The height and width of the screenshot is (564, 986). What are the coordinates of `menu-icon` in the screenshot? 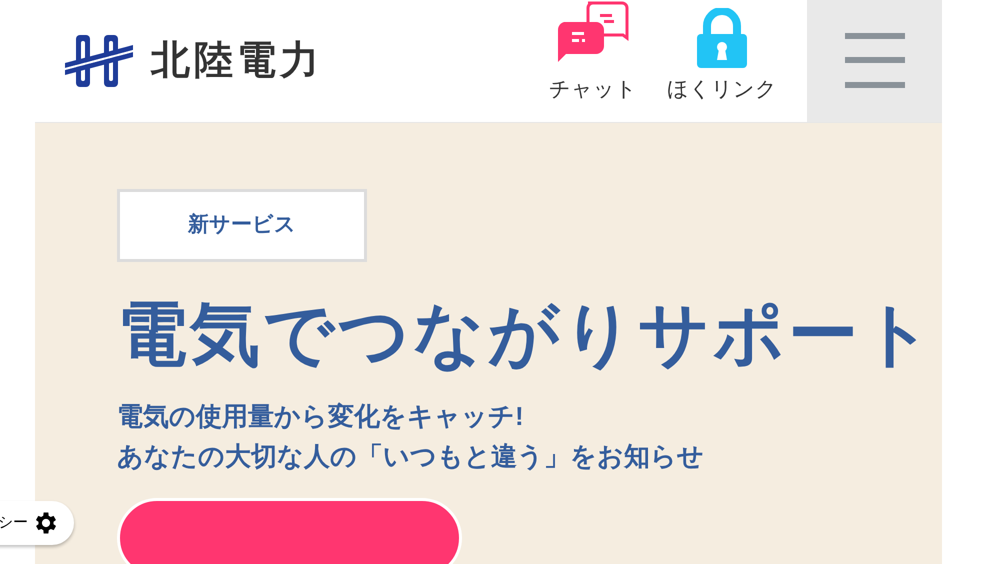 It's located at (874, 60).